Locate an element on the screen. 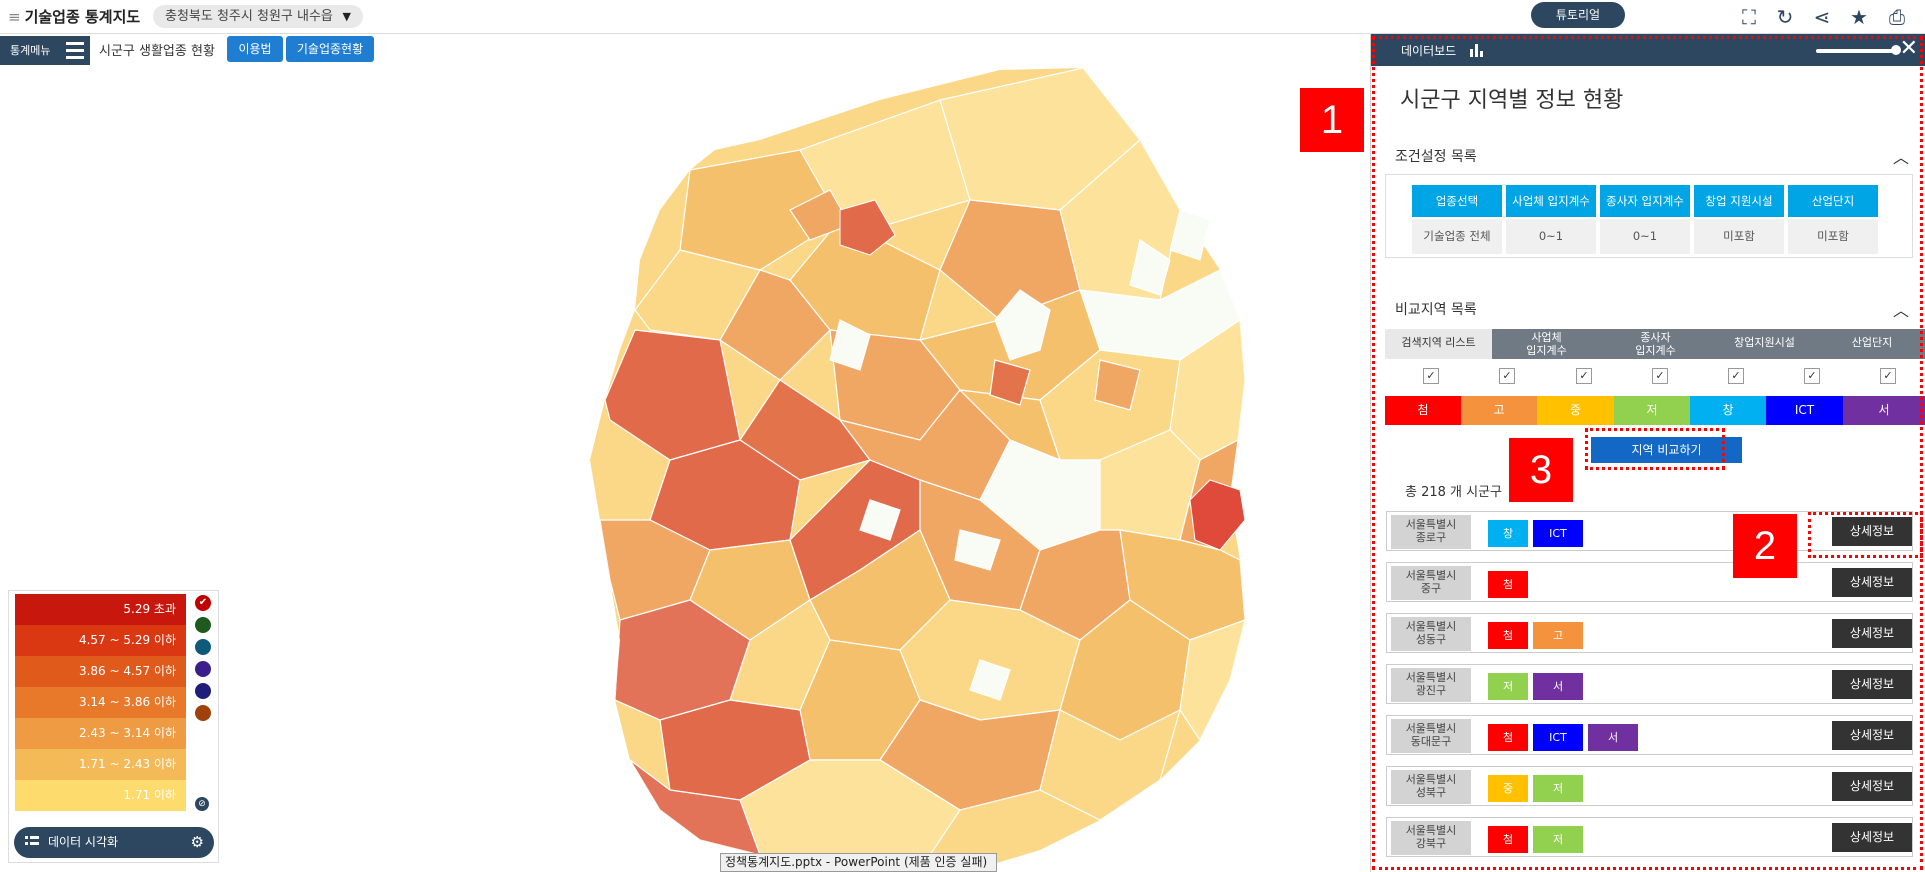 The width and height of the screenshot is (1925, 872). menu-icon is located at coordinates (75, 50).